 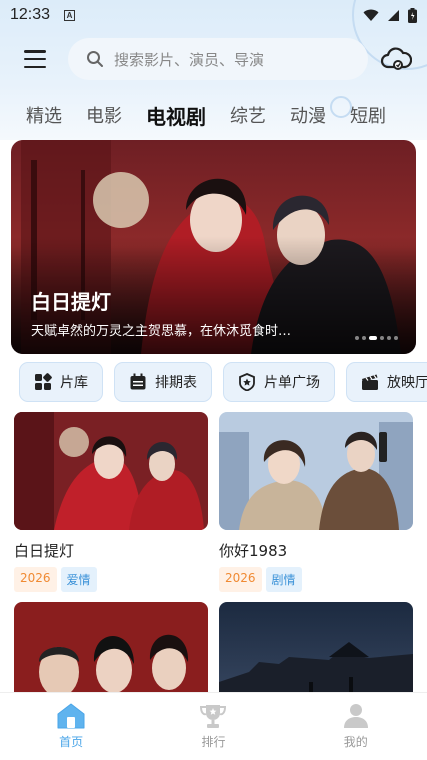 I want to click on search-placeholder: 搜索影片、演员、导演, so click(x=189, y=59).